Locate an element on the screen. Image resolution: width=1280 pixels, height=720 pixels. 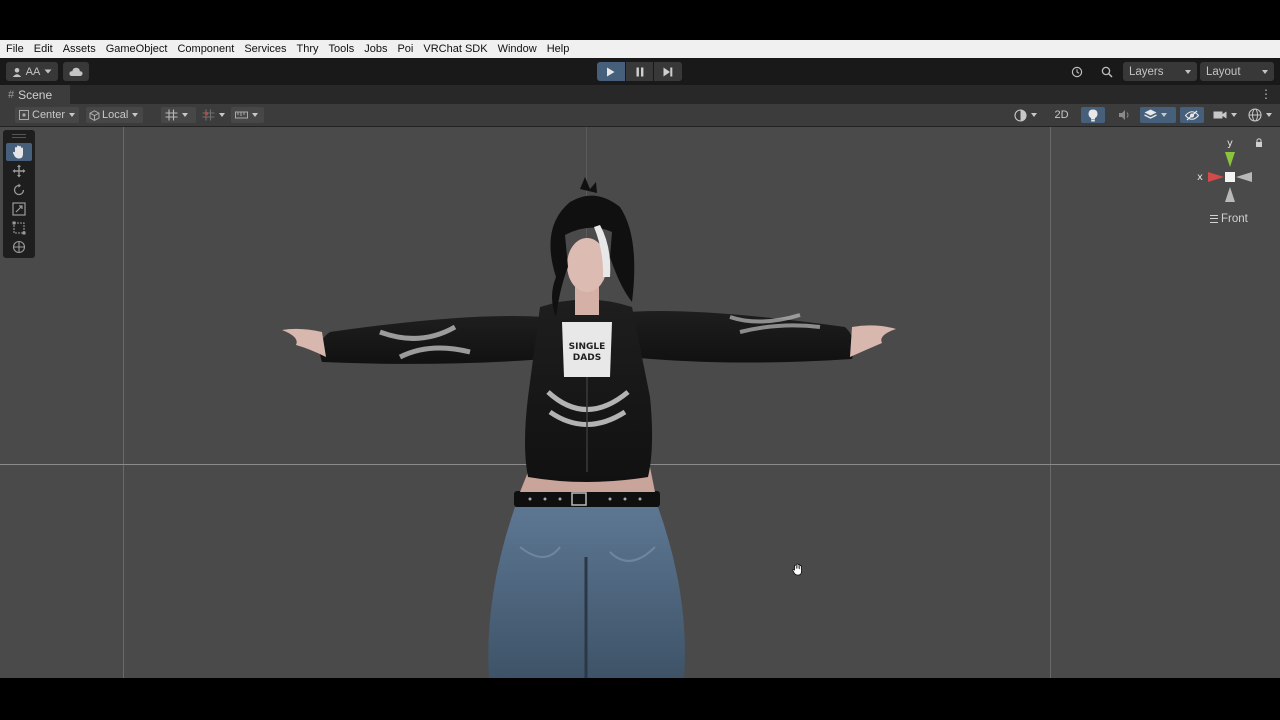
menu-jobs: Jobs is located at coordinates (375, 49).